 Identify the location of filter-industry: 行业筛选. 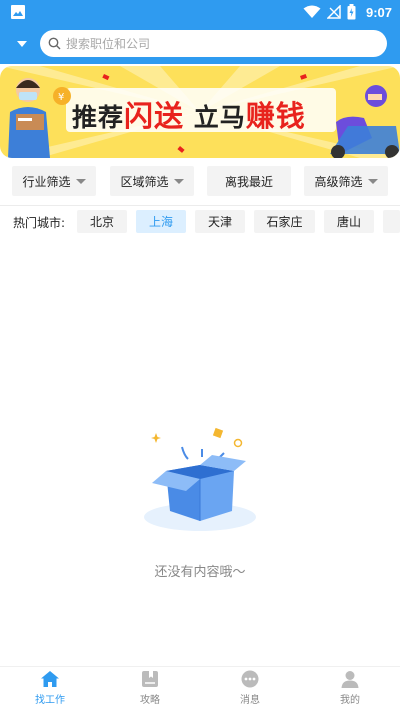
(54, 181).